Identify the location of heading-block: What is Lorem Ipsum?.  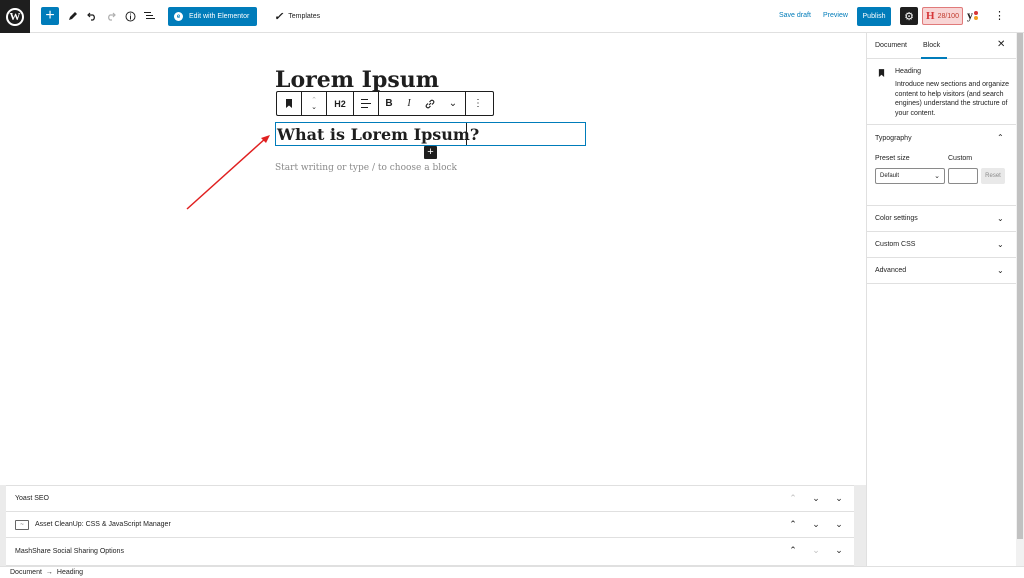
(430, 134).